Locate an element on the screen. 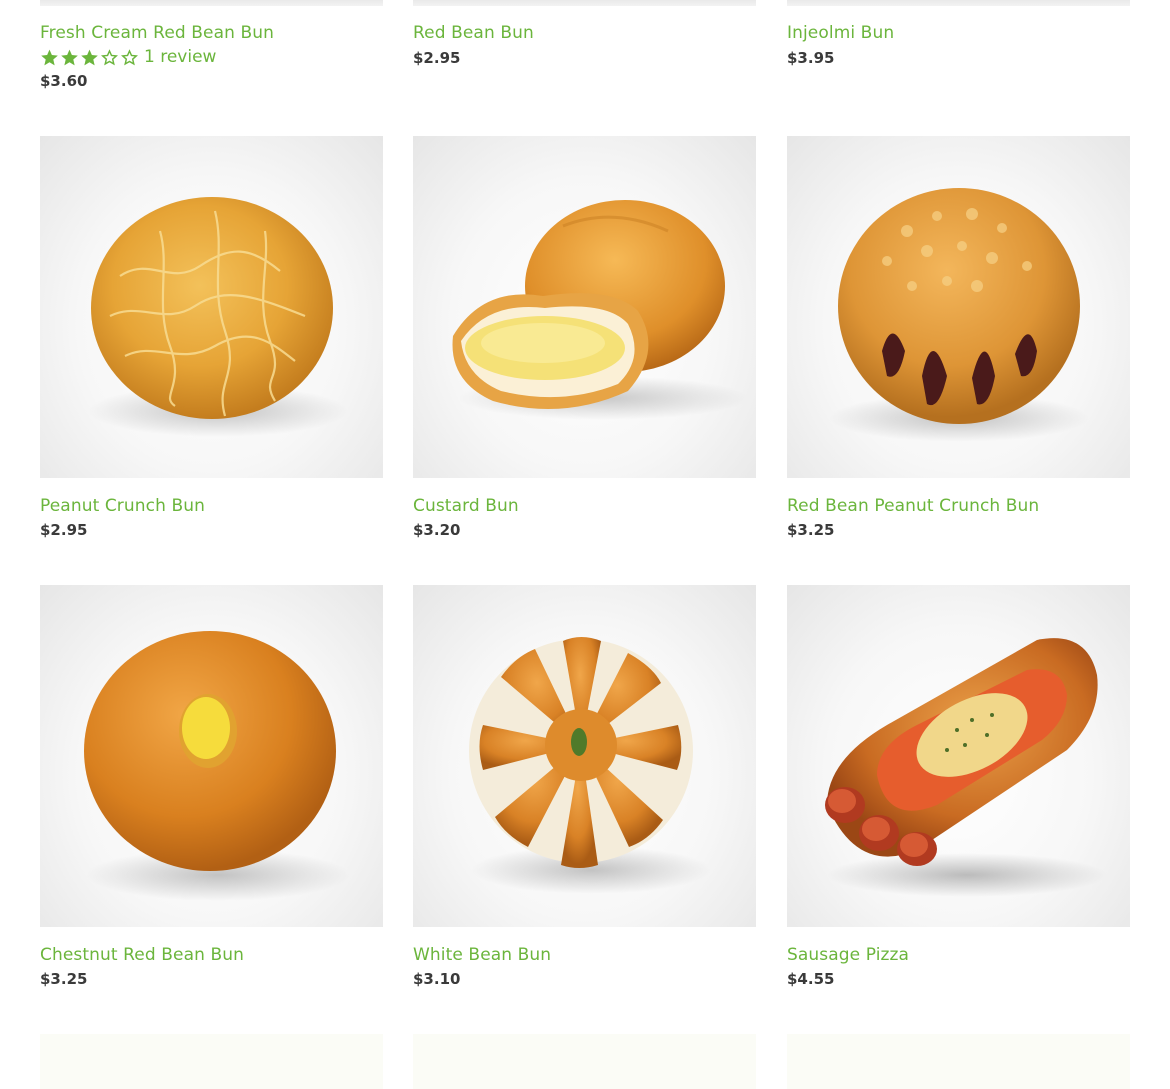 This screenshot has height=1089, width=1170. product-card-sausage-pizza: Sausage Pizza $4.55 is located at coordinates (958, 790).